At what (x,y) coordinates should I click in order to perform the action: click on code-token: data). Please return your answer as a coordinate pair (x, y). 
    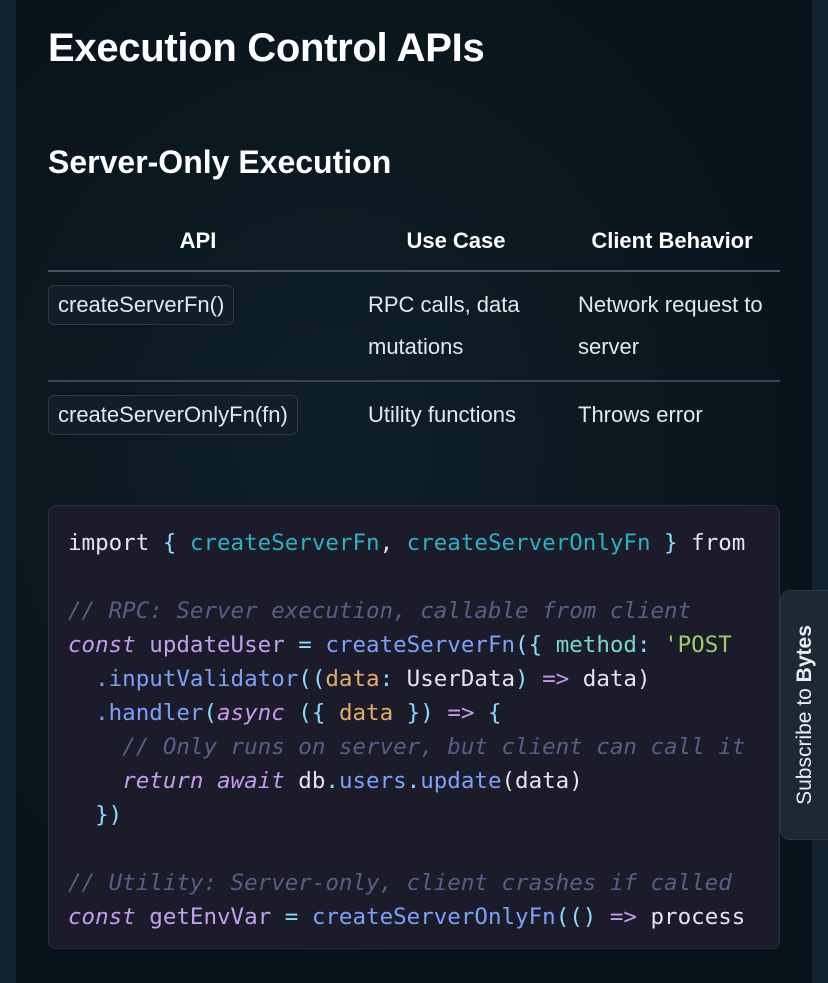
    Looking at the image, I should click on (610, 679).